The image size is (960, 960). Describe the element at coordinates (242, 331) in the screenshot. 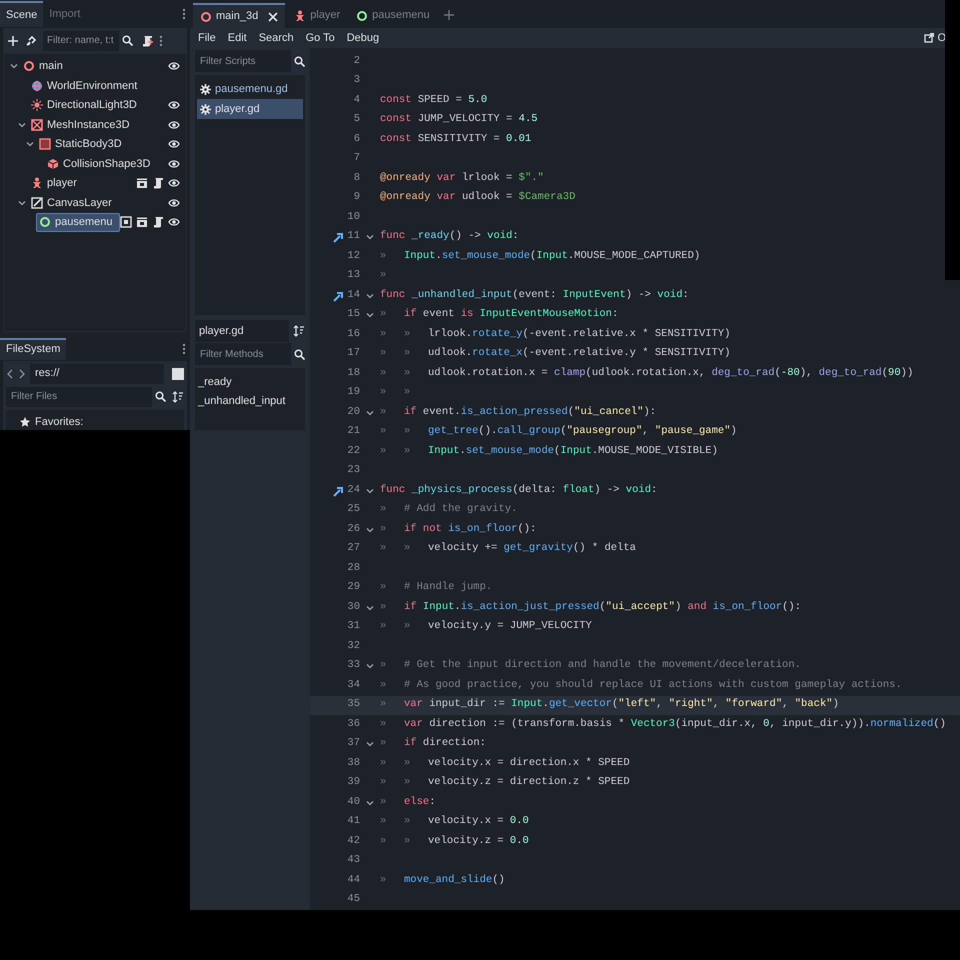

I see `current-file-label: player.gd` at that location.